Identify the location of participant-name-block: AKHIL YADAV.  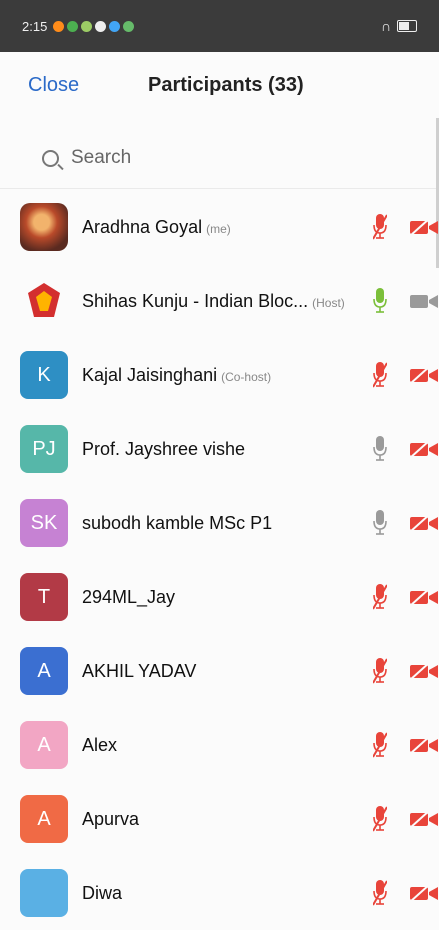
(139, 671).